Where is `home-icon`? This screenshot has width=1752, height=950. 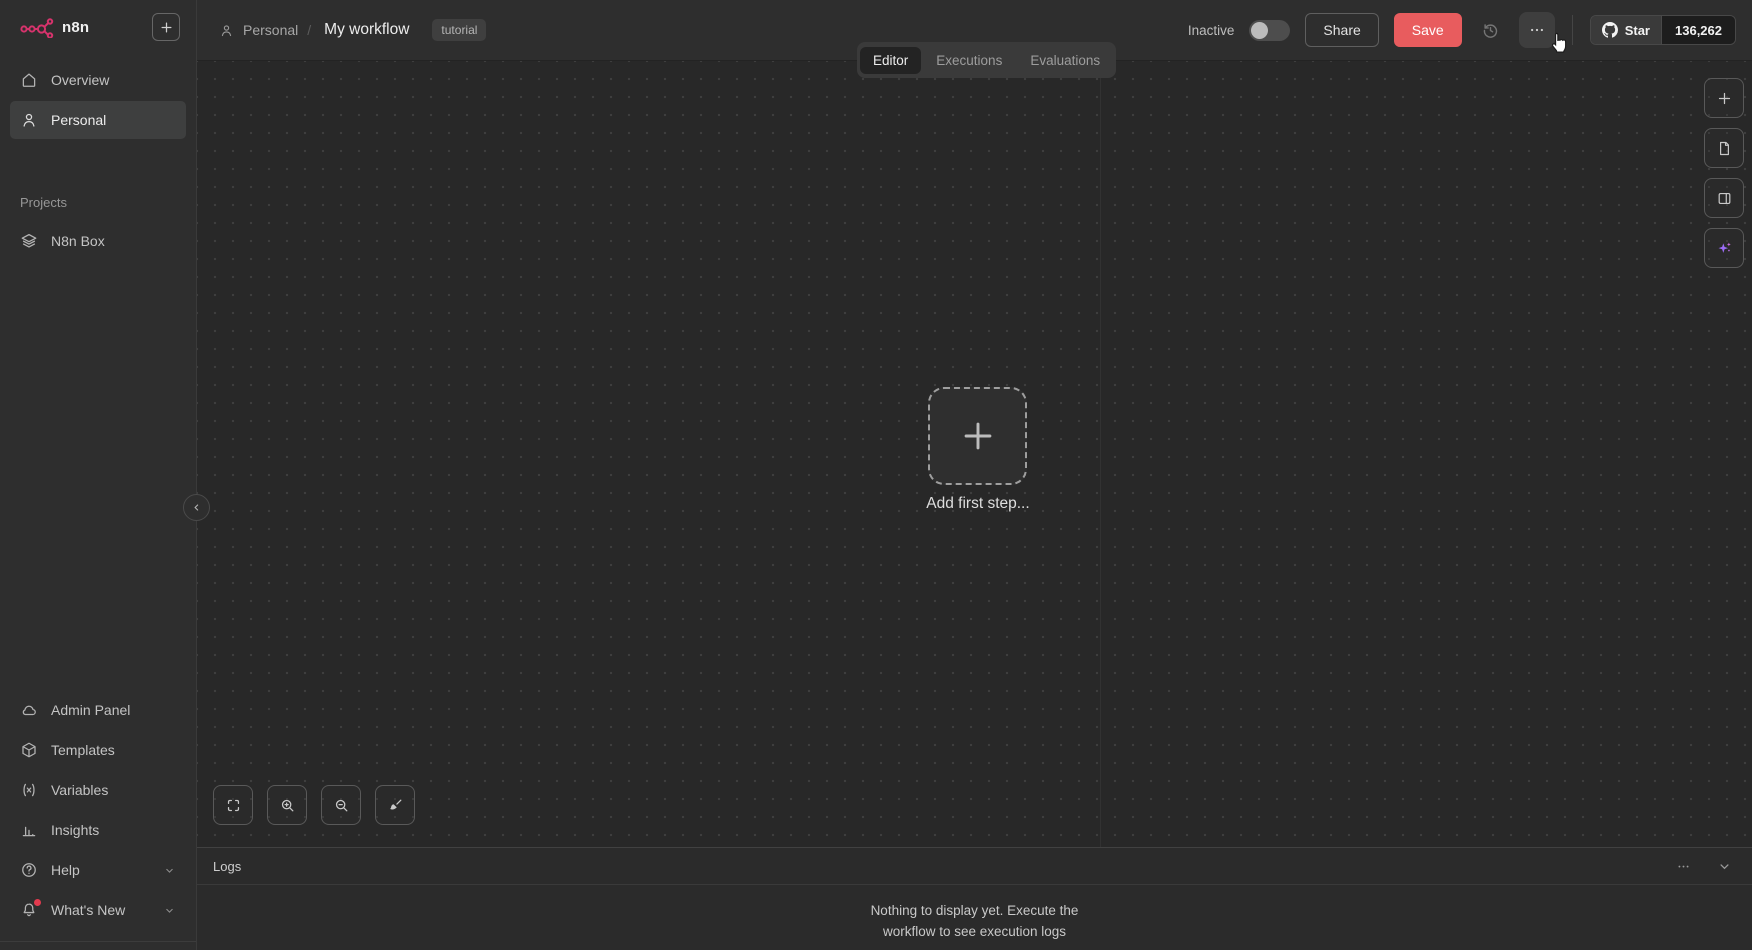
home-icon is located at coordinates (29, 80).